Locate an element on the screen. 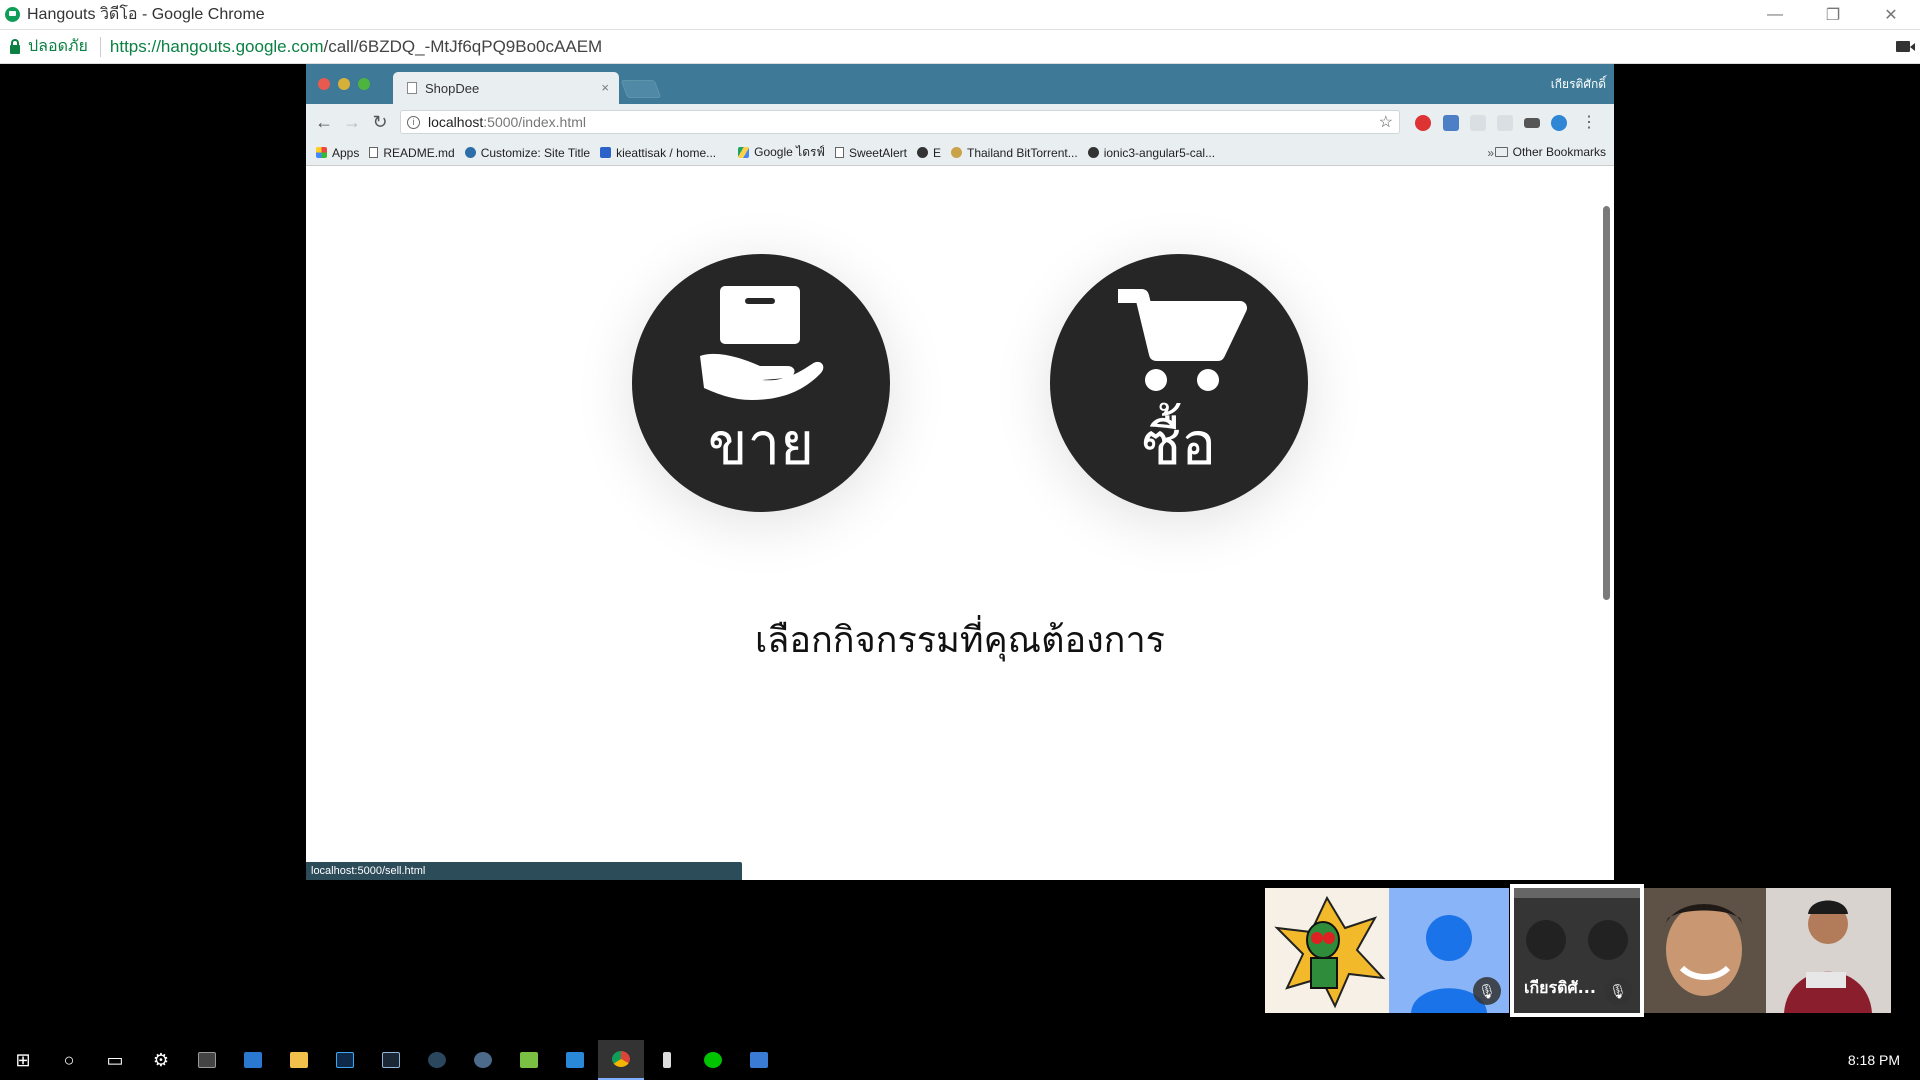 This screenshot has height=1080, width=1920. page-heading: เลือกกิจกรรมที่คุณต้องการ is located at coordinates (959, 640).